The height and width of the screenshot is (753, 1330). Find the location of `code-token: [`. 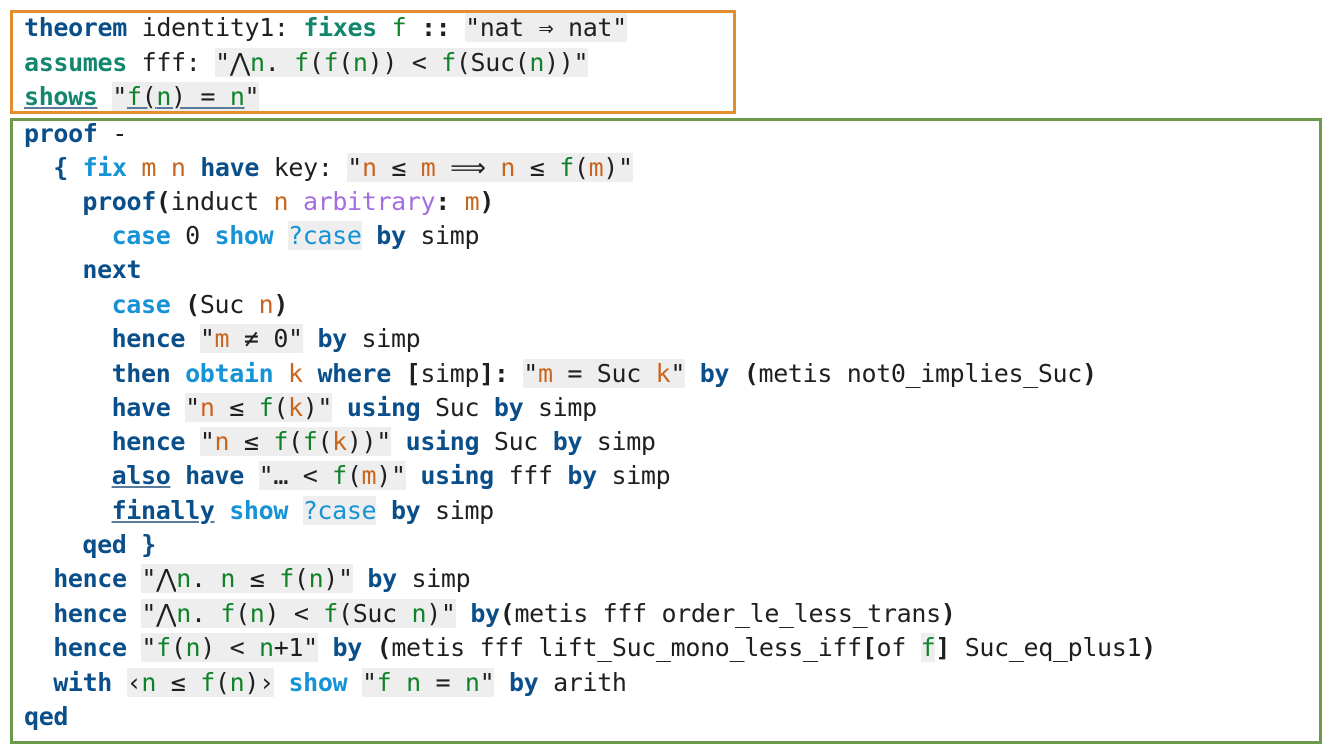

code-token: [ is located at coordinates (869, 647).